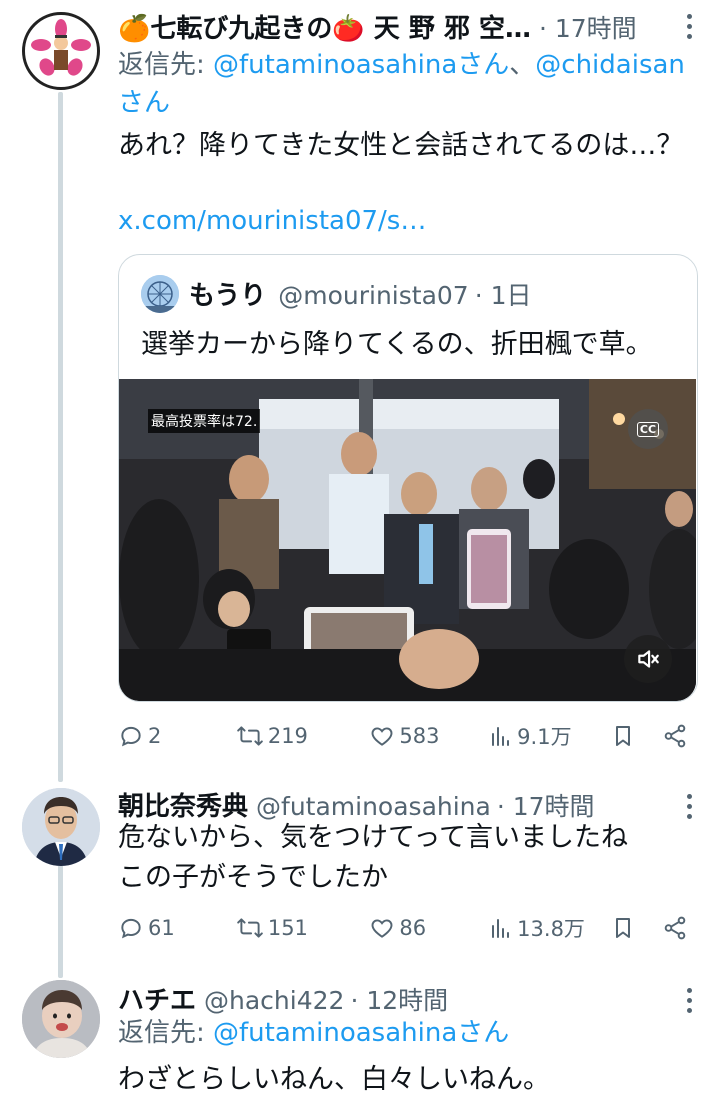 The width and height of the screenshot is (720, 1103). I want to click on repost-button: 219, so click(303, 736).